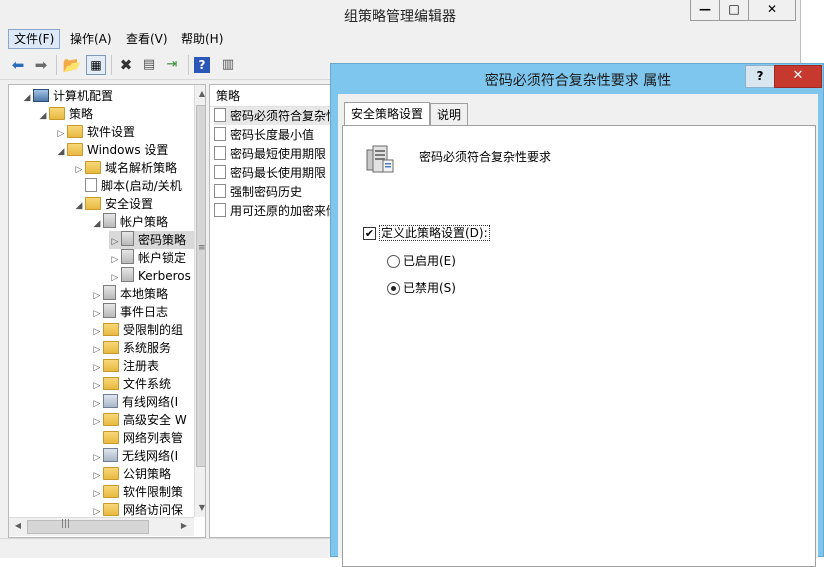 This screenshot has width=824, height=567. What do you see at coordinates (131, 384) in the screenshot?
I see `tree-node-file-system: ▷ 文件系统` at bounding box center [131, 384].